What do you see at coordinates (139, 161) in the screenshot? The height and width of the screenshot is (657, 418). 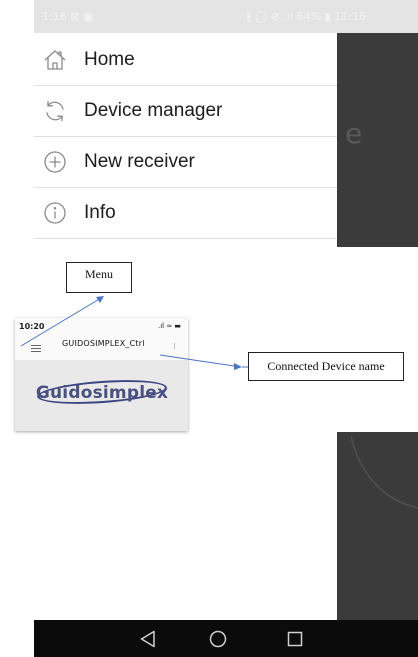 I see `drawer-item-label: New receiver` at bounding box center [139, 161].